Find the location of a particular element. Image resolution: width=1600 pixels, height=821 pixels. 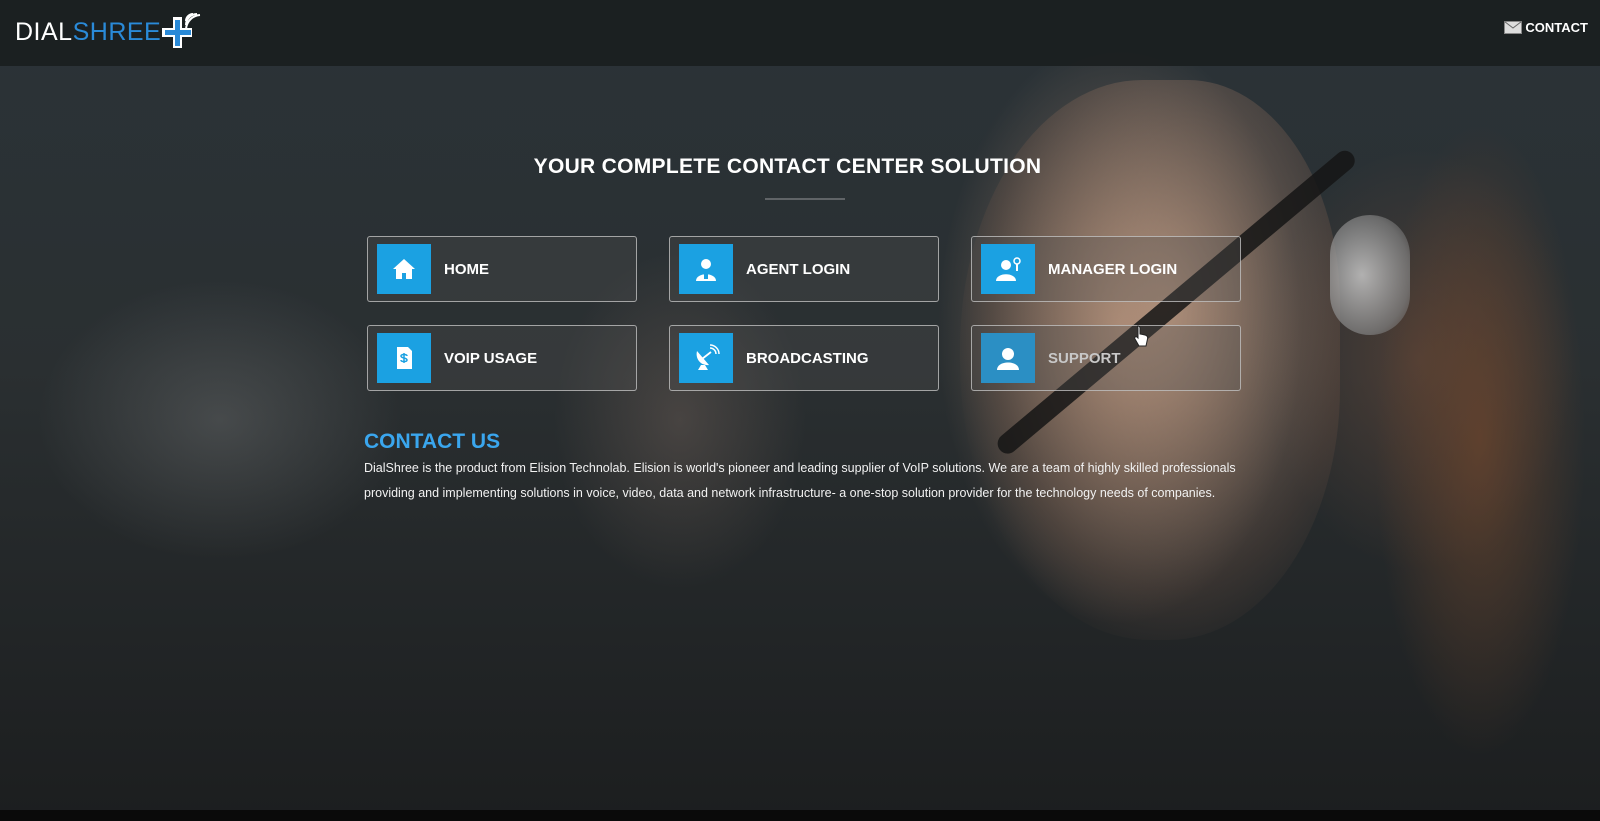

dialshree-logo: DIAL SHREE is located at coordinates (108, 32).